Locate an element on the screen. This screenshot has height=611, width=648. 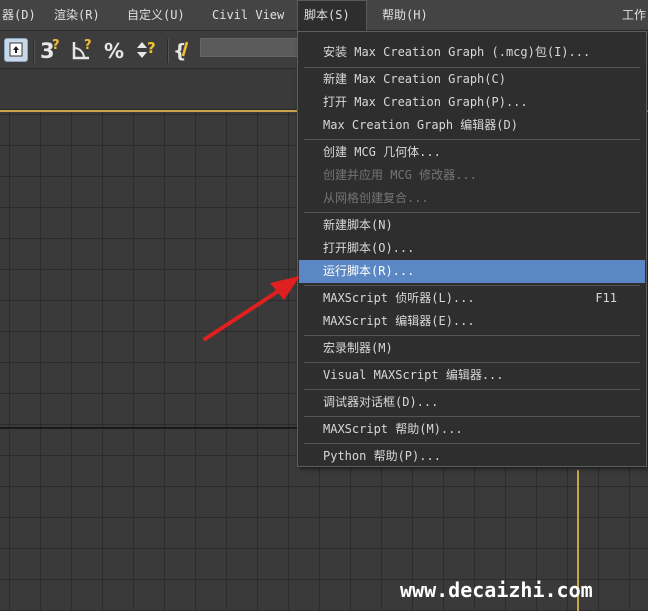
menu-item-views: 器(D) is located at coordinates (21, 15).